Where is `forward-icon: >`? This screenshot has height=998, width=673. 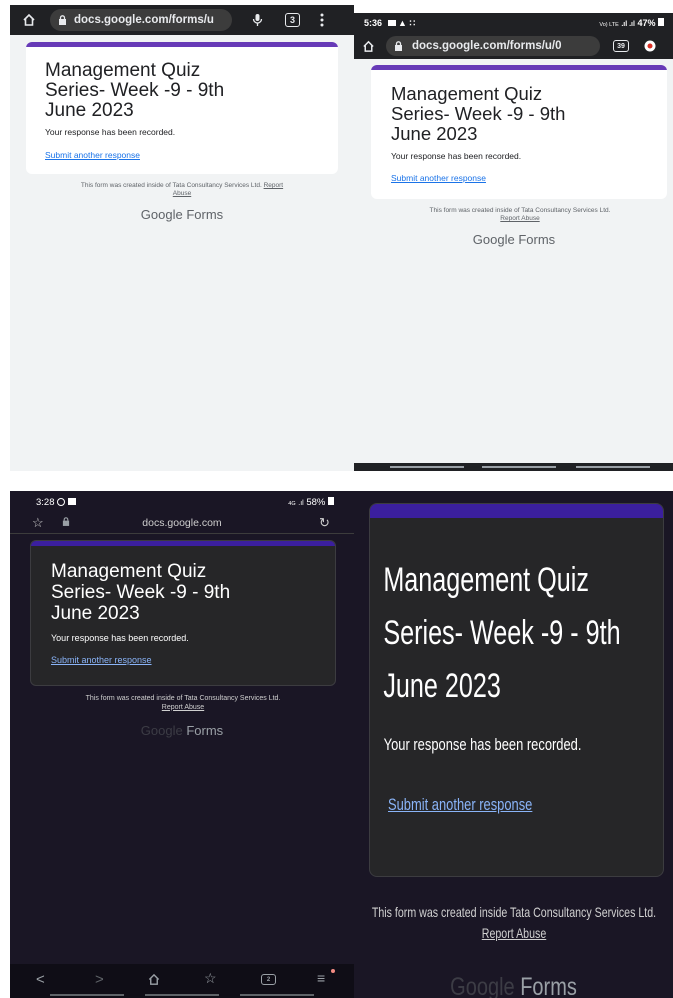 forward-icon: > is located at coordinates (99, 979).